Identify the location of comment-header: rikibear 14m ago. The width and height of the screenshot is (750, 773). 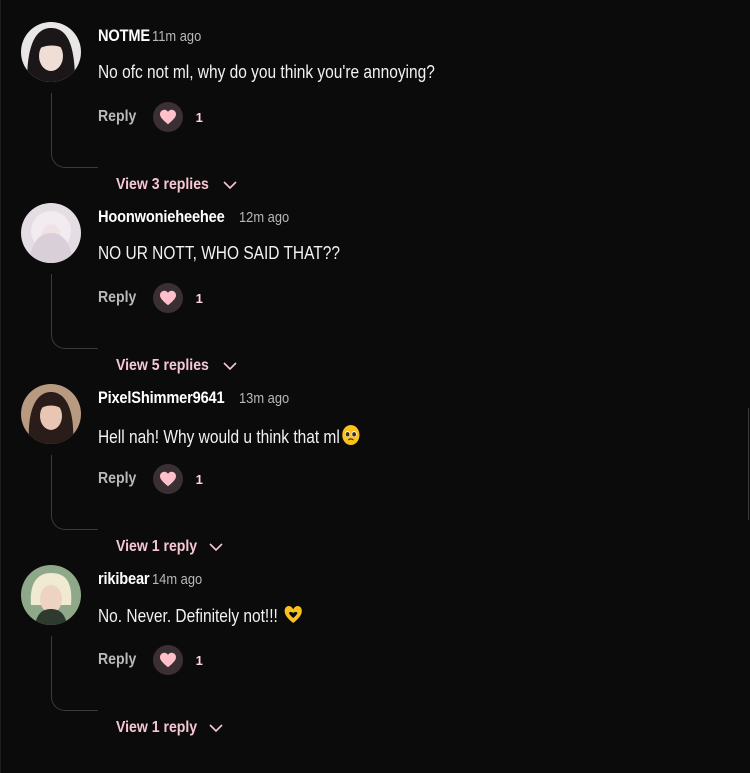
(154, 579).